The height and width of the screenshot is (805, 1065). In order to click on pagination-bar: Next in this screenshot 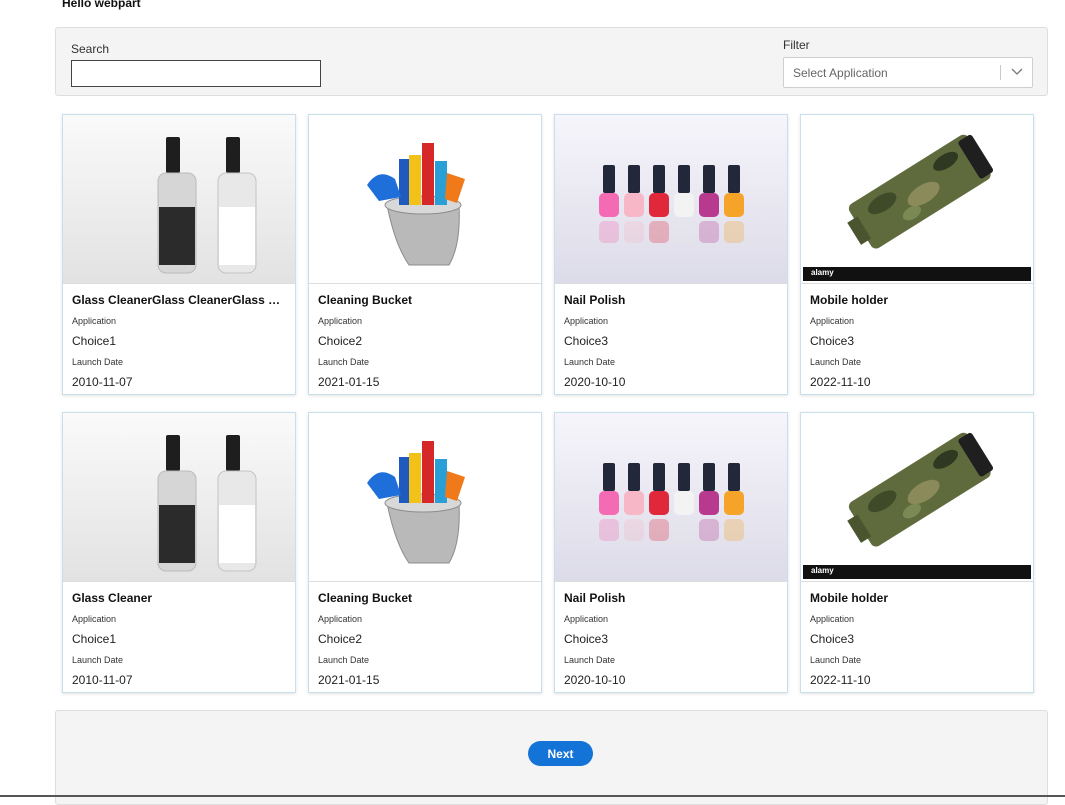, I will do `click(551, 757)`.